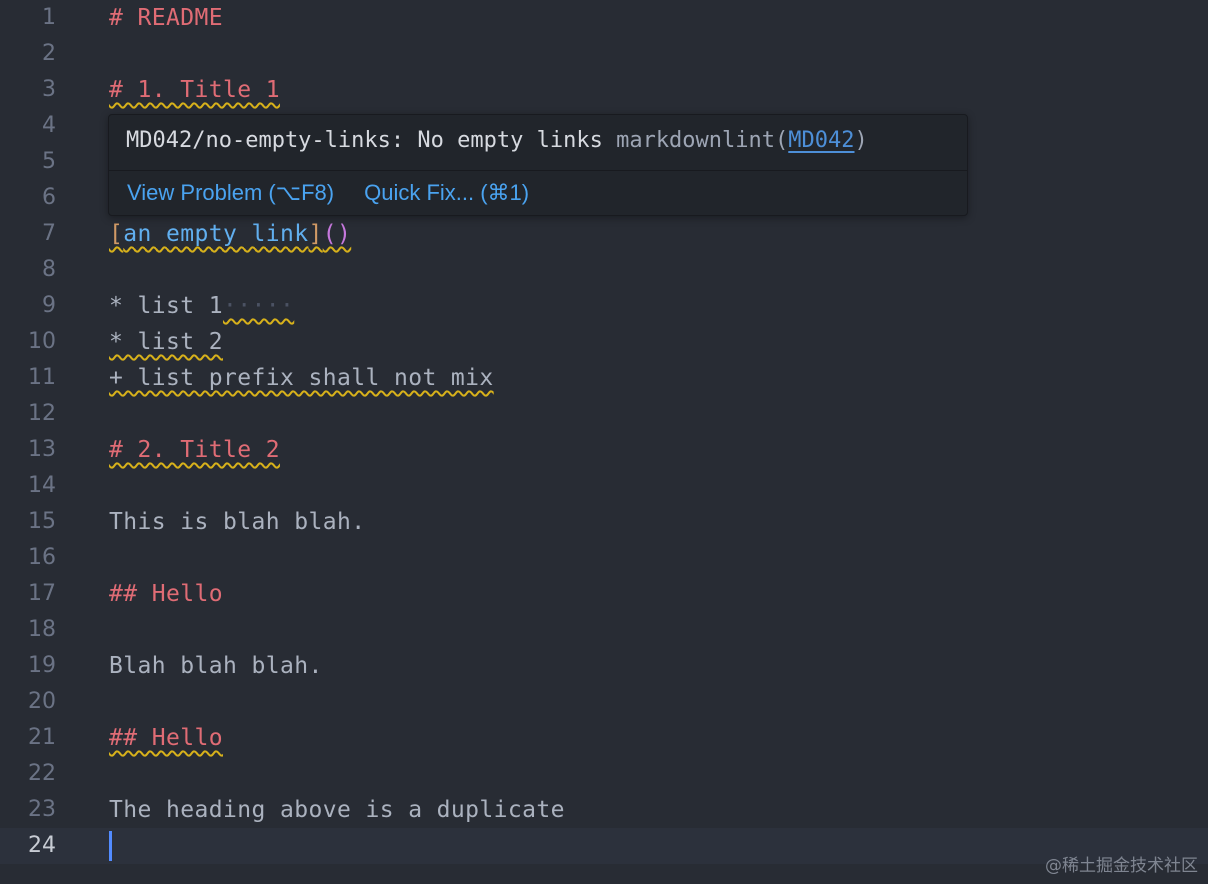 The image size is (1208, 884). What do you see at coordinates (604, 702) in the screenshot?
I see `editor-line: 20` at bounding box center [604, 702].